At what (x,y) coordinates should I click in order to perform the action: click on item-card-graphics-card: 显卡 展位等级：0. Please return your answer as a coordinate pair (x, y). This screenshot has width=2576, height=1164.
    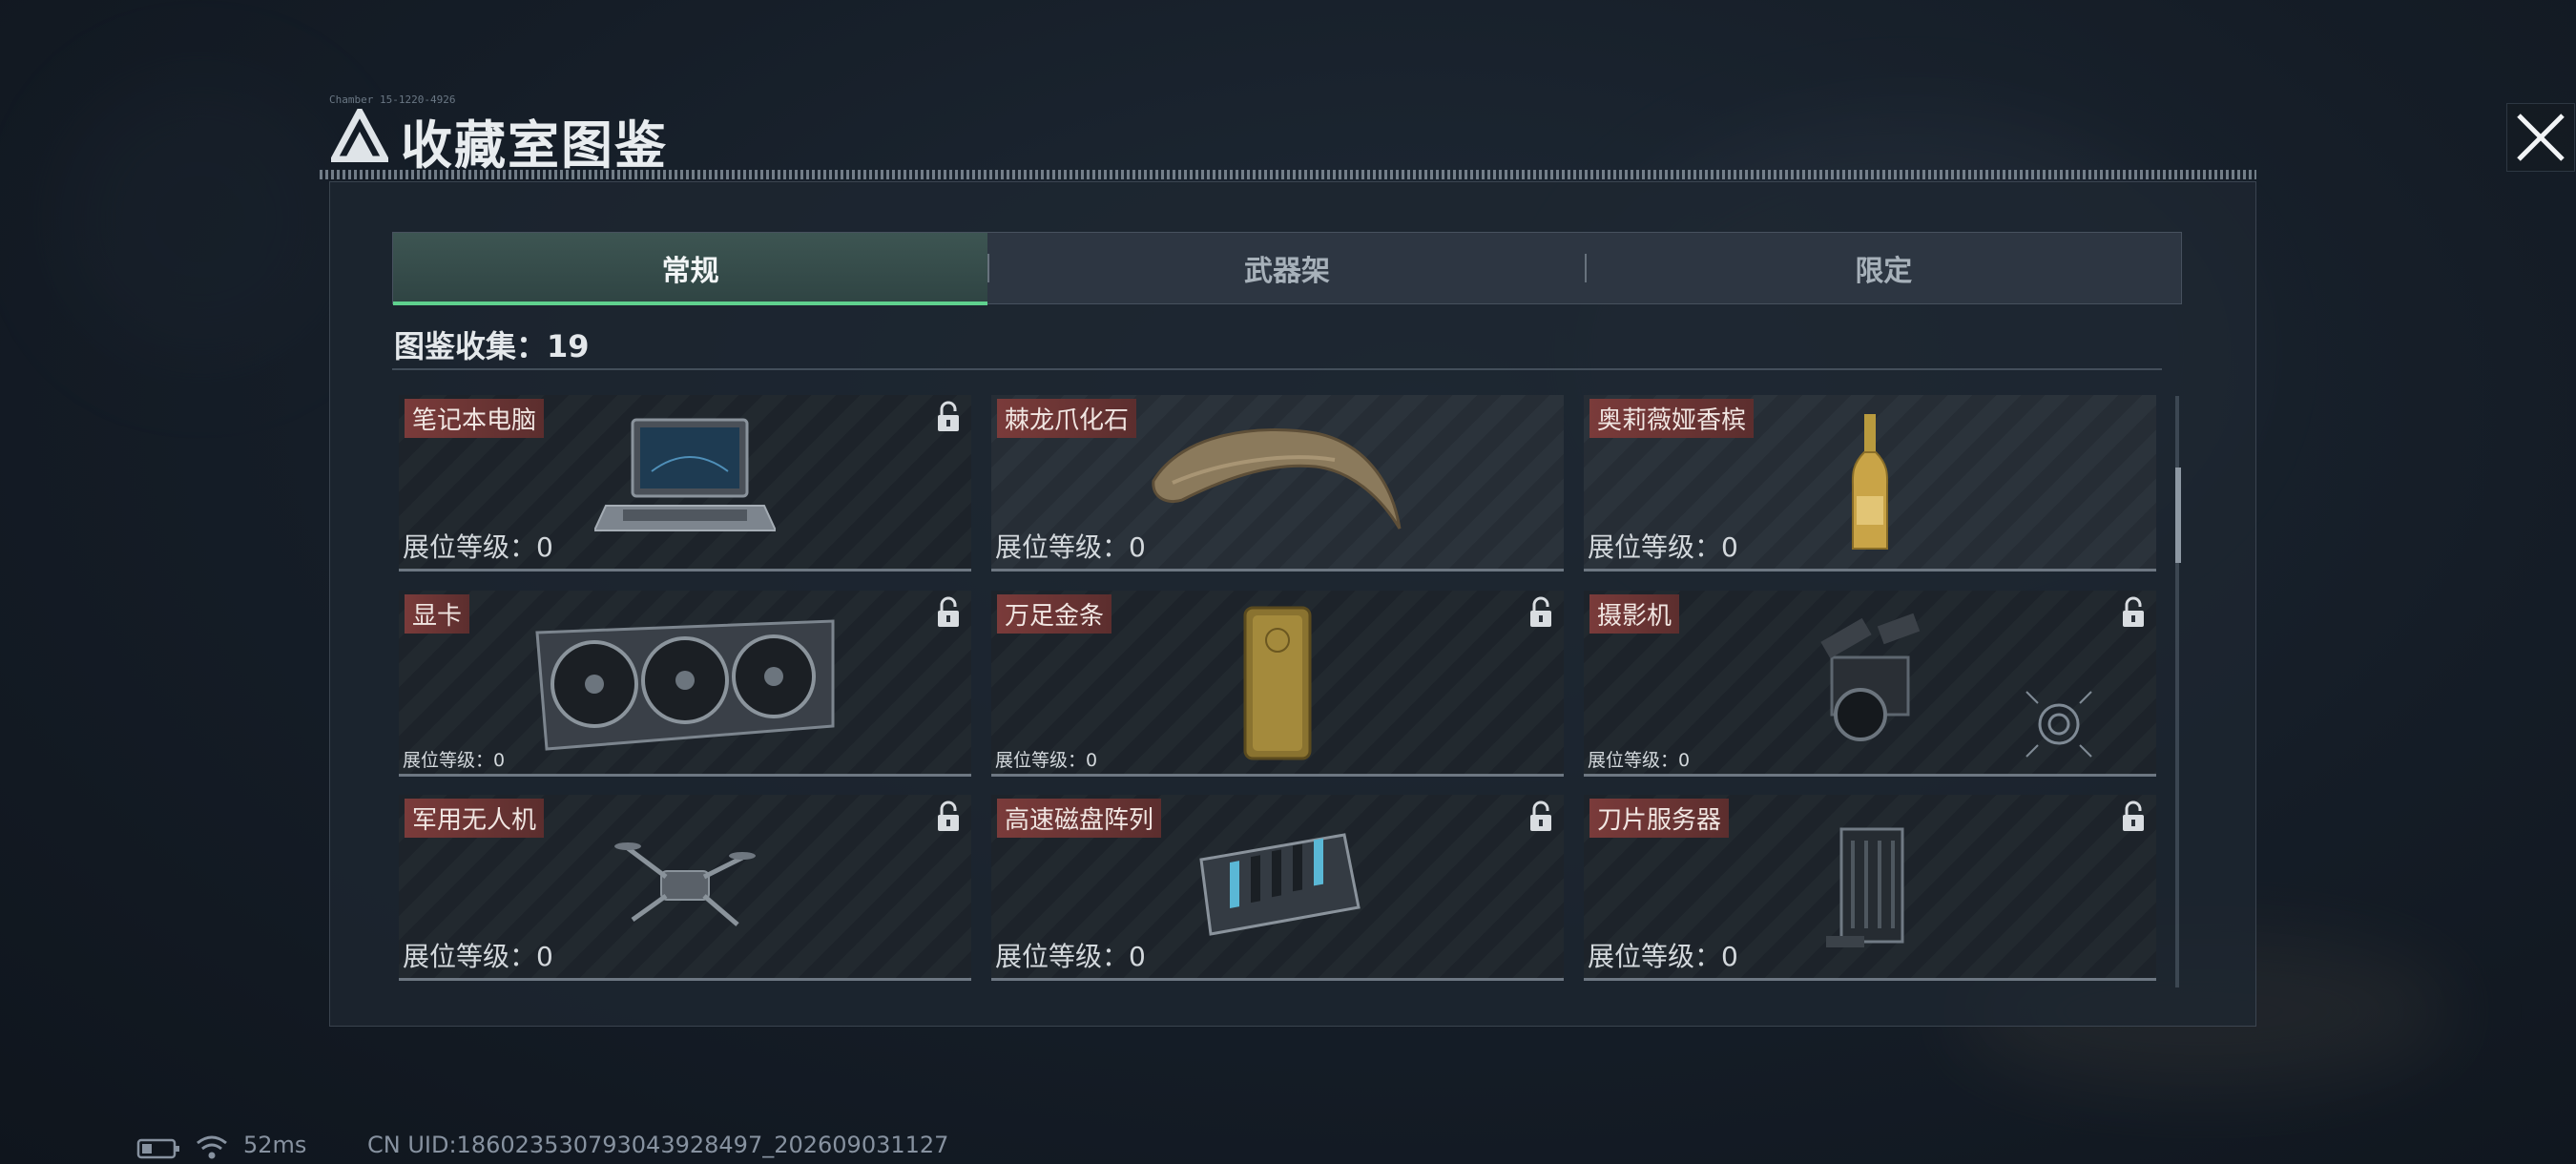
    Looking at the image, I should click on (685, 684).